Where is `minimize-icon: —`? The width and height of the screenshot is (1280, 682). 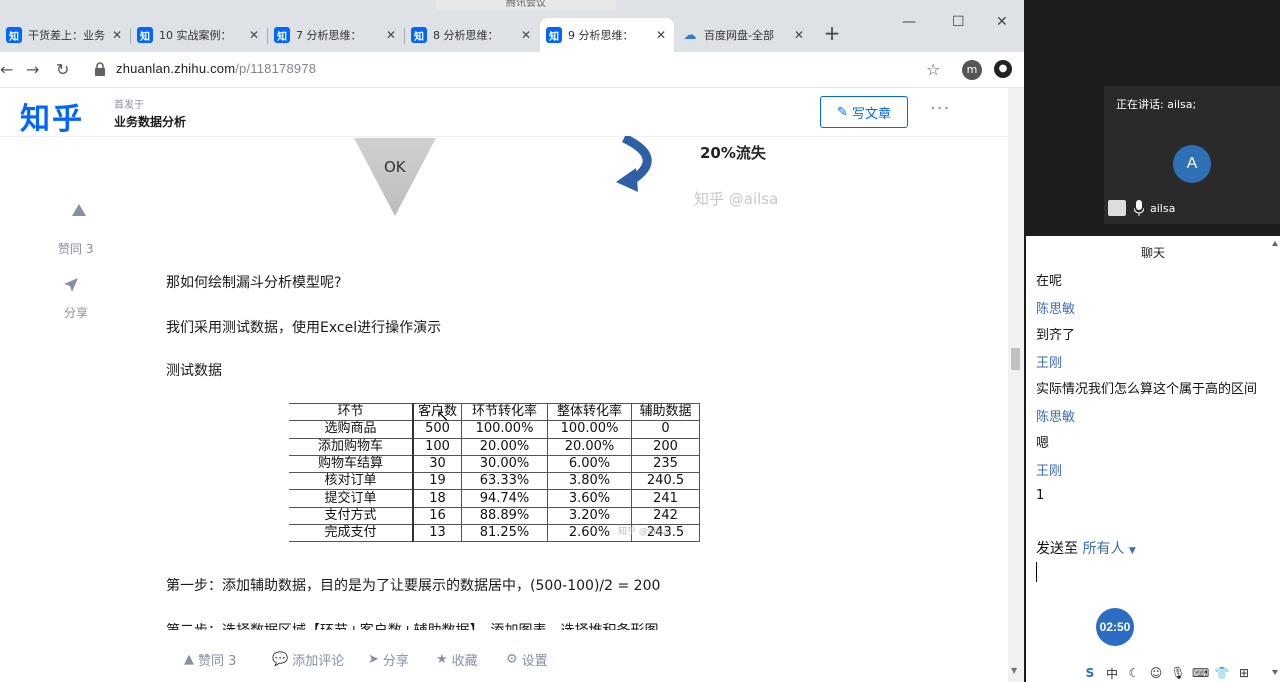 minimize-icon: — is located at coordinates (909, 22).